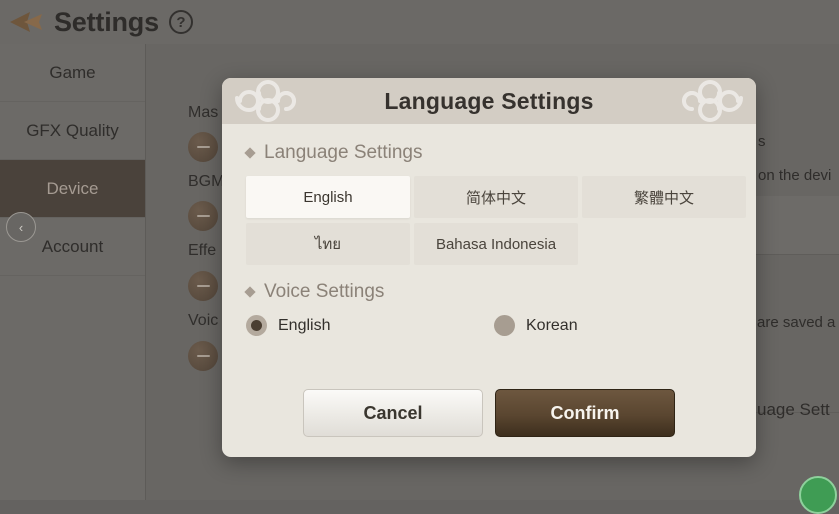 This screenshot has height=514, width=839. Describe the element at coordinates (552, 325) in the screenshot. I see `voice-option-label: Korean` at that location.